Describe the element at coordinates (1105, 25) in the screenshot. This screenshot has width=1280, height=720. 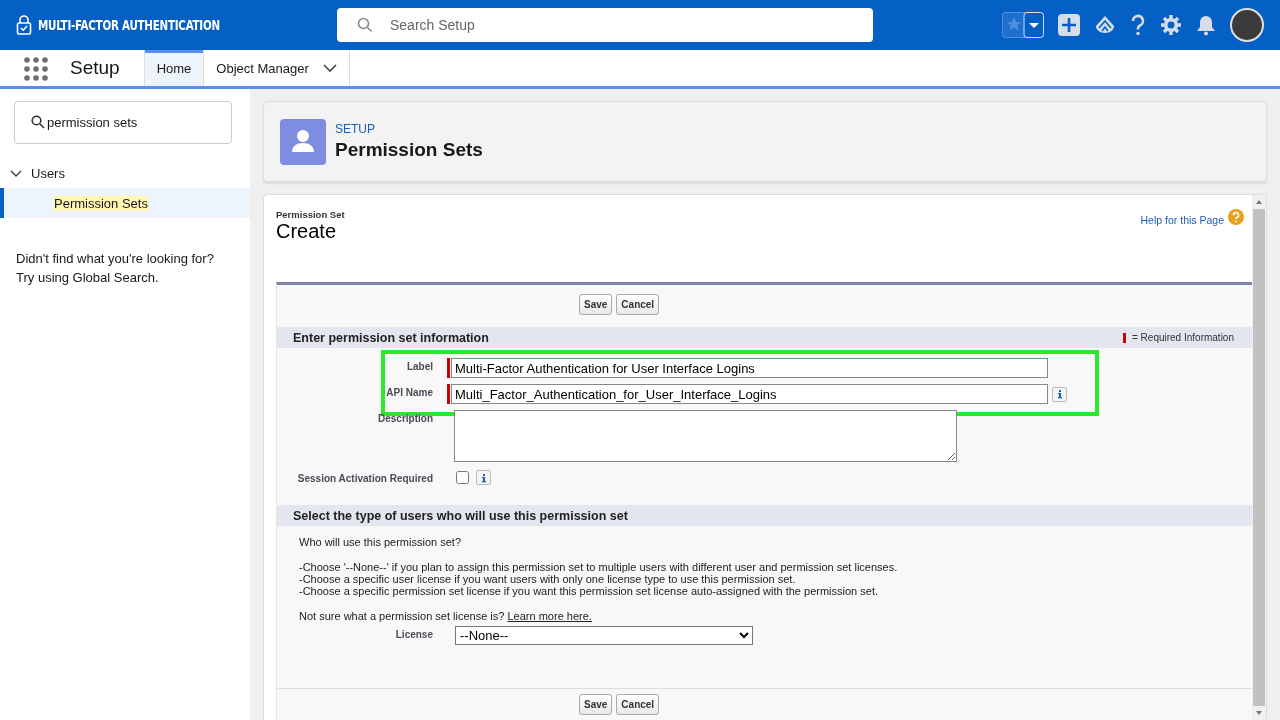
I see `mountain-icon` at that location.